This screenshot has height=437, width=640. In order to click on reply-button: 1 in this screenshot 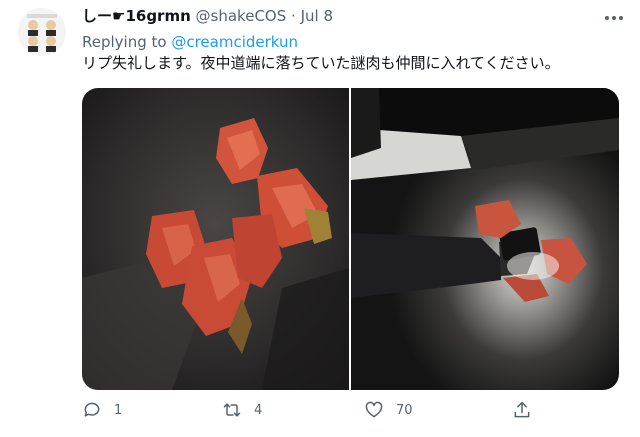, I will do `click(102, 410)`.